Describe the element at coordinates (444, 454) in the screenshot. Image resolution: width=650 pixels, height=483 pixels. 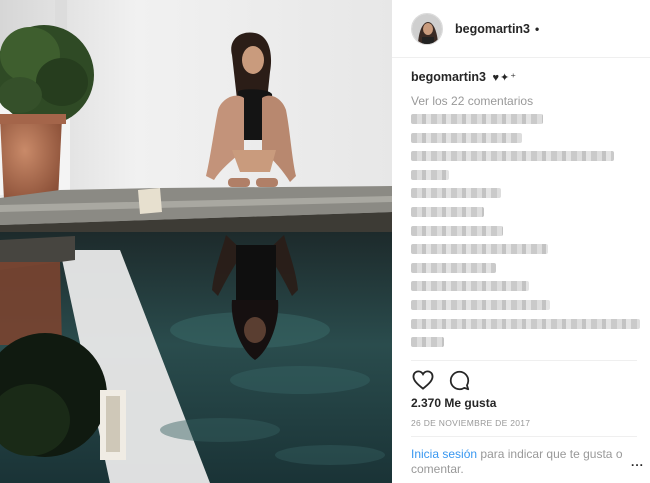
I see `login-link: Inicia sesión` at that location.